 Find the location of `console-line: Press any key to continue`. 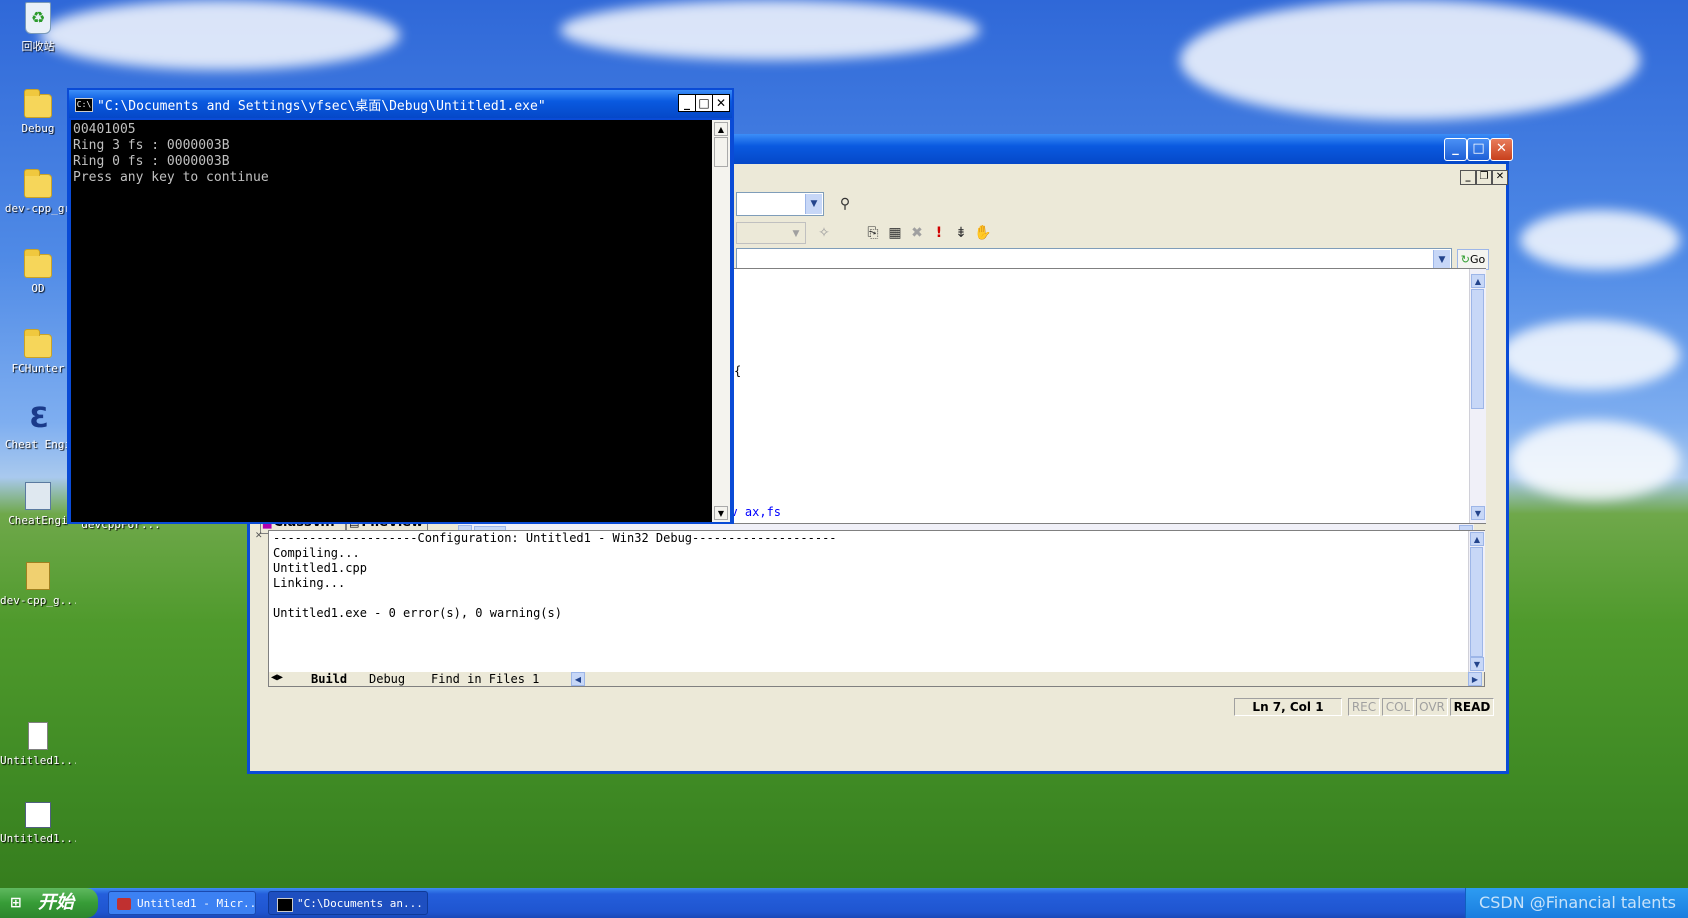

console-line: Press any key to continue is located at coordinates (171, 177).